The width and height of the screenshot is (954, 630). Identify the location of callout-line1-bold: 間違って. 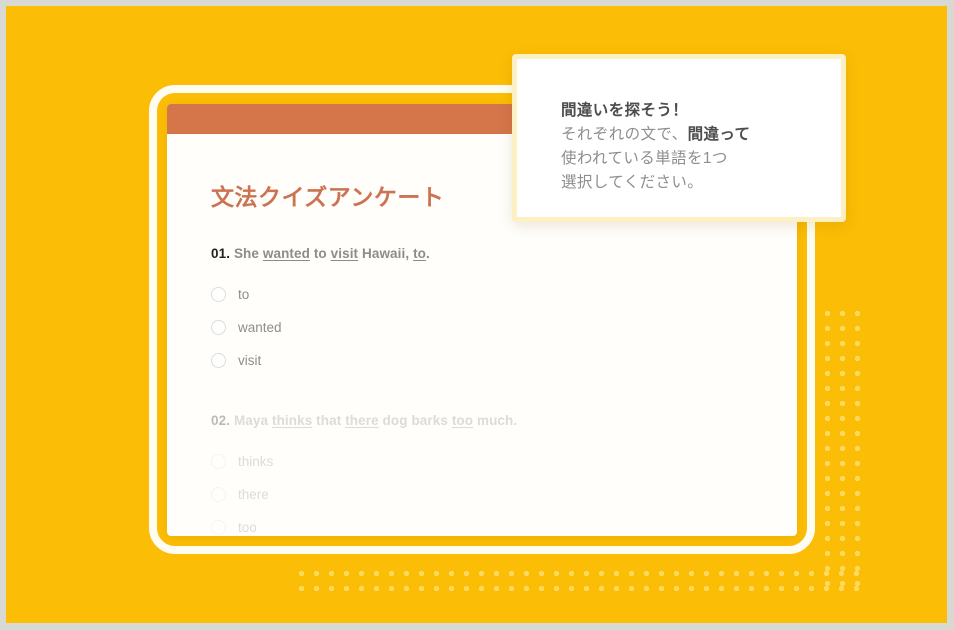
(719, 135).